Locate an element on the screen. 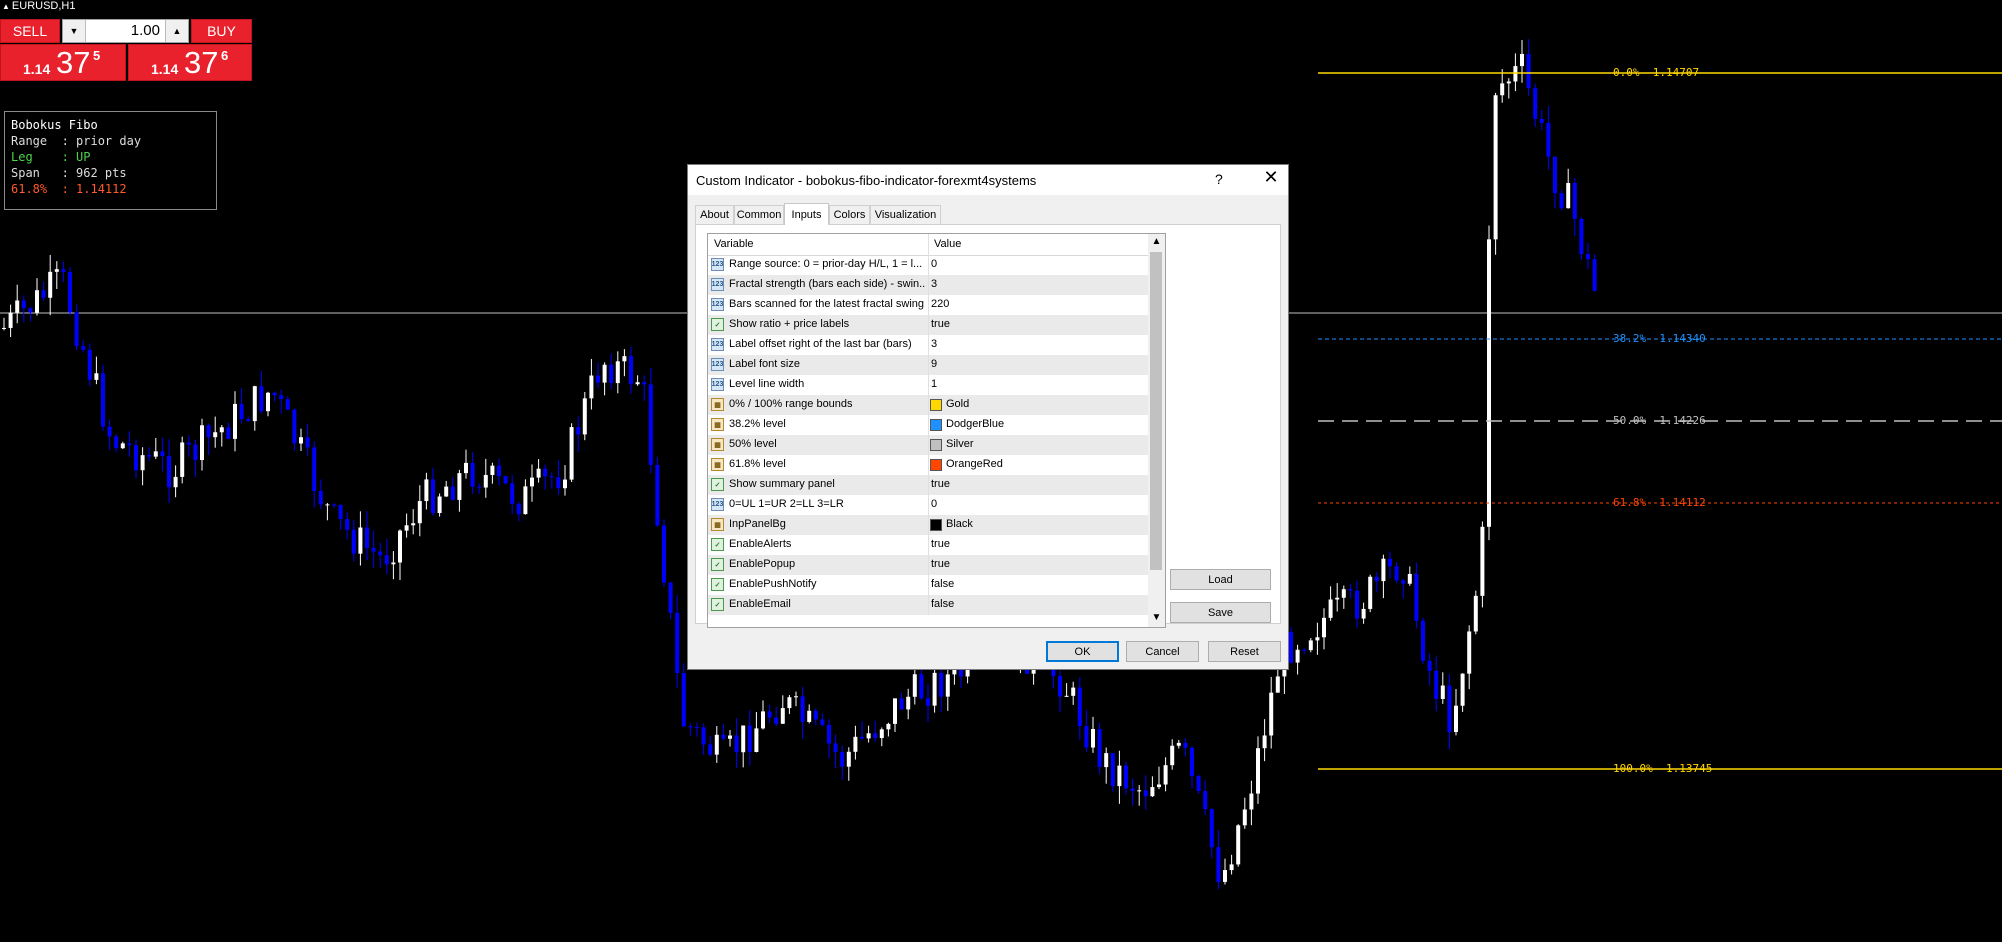  lot-increase-icon: ▲ is located at coordinates (176, 31).